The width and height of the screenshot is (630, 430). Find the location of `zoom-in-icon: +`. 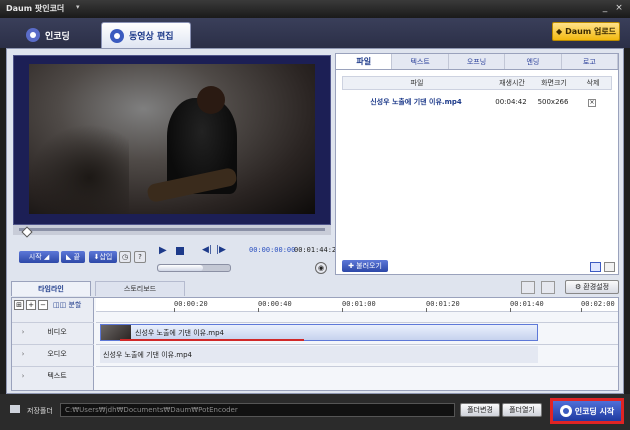

zoom-in-icon: + is located at coordinates (31, 305).